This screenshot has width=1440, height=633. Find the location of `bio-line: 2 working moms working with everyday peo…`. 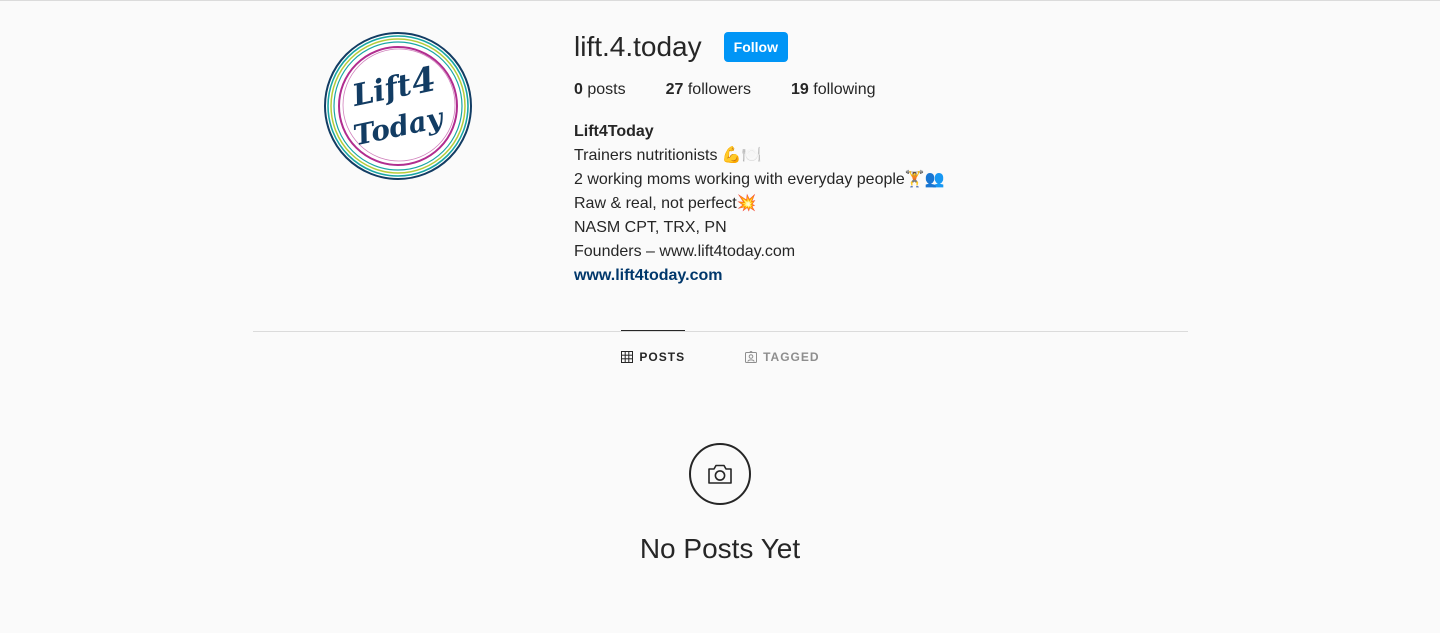

bio-line: 2 working moms working with everyday peo… is located at coordinates (759, 179).